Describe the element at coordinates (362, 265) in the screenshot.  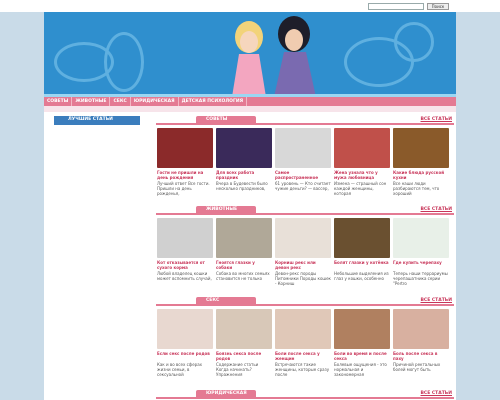
I see `article-title-link: Болят глазки у котёнка` at that location.